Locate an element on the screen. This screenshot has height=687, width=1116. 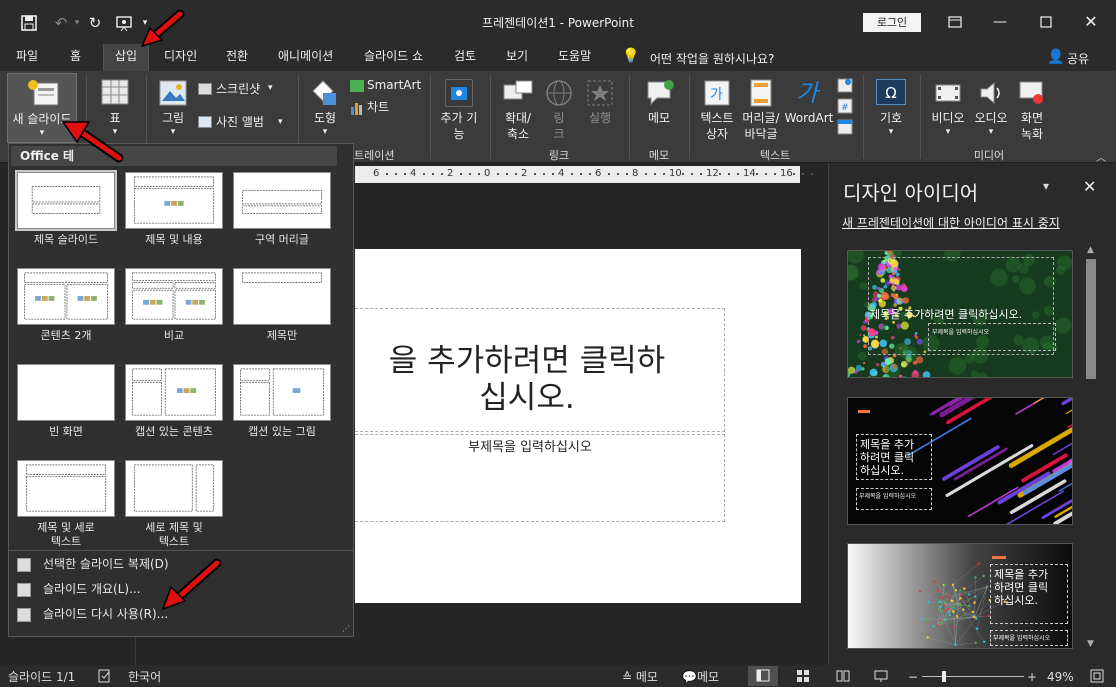
new-slide-button: 새 슬라이드 ▾ is located at coordinates (42, 108).